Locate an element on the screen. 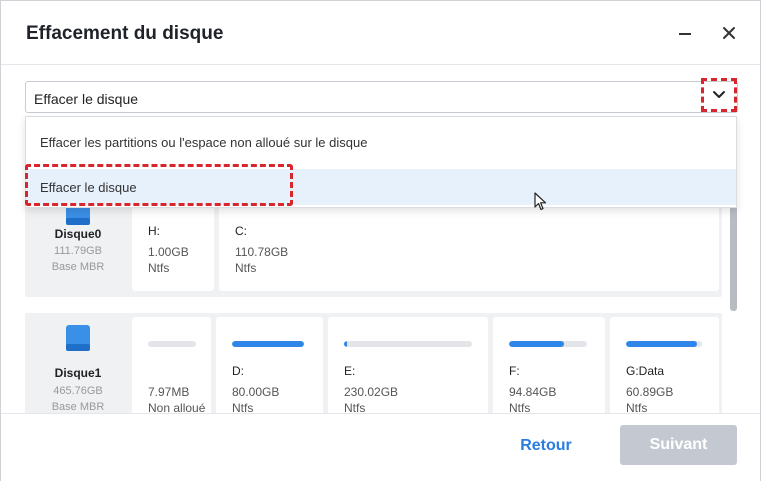  disk-info: Disque1 465.76GB Base MBR is located at coordinates (78, 363).